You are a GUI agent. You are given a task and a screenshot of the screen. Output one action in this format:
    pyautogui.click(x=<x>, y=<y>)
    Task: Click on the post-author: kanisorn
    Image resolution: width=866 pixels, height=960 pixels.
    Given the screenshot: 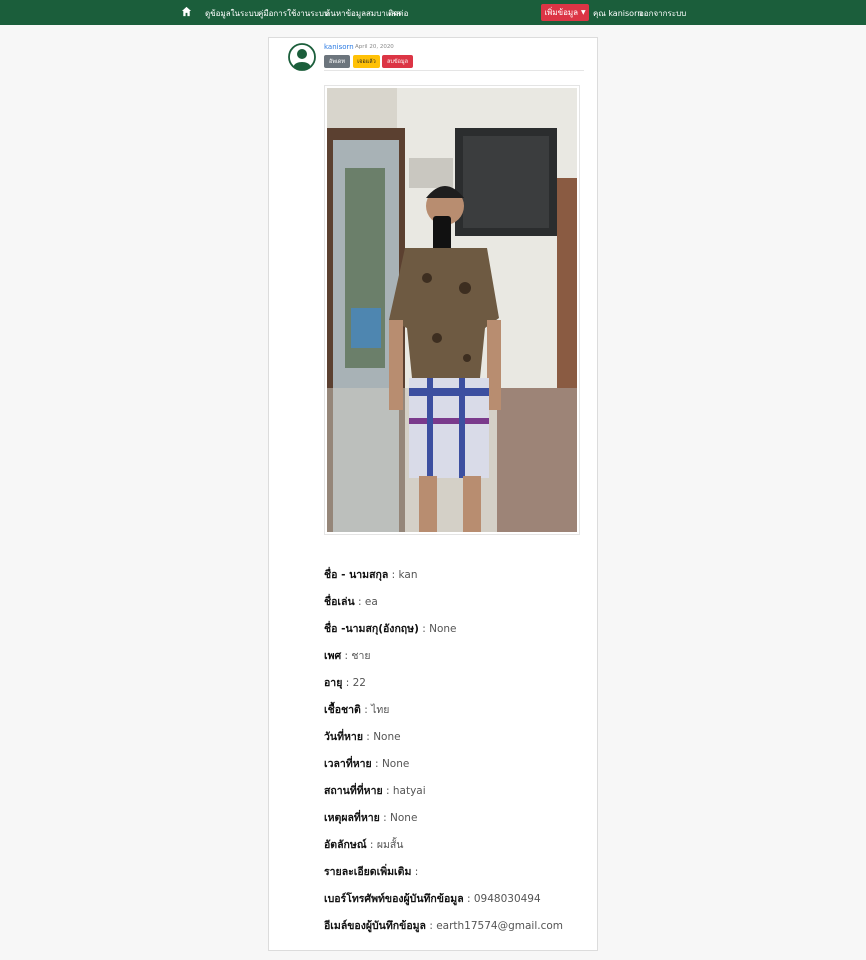 What is the action you would take?
    pyautogui.click(x=339, y=47)
    